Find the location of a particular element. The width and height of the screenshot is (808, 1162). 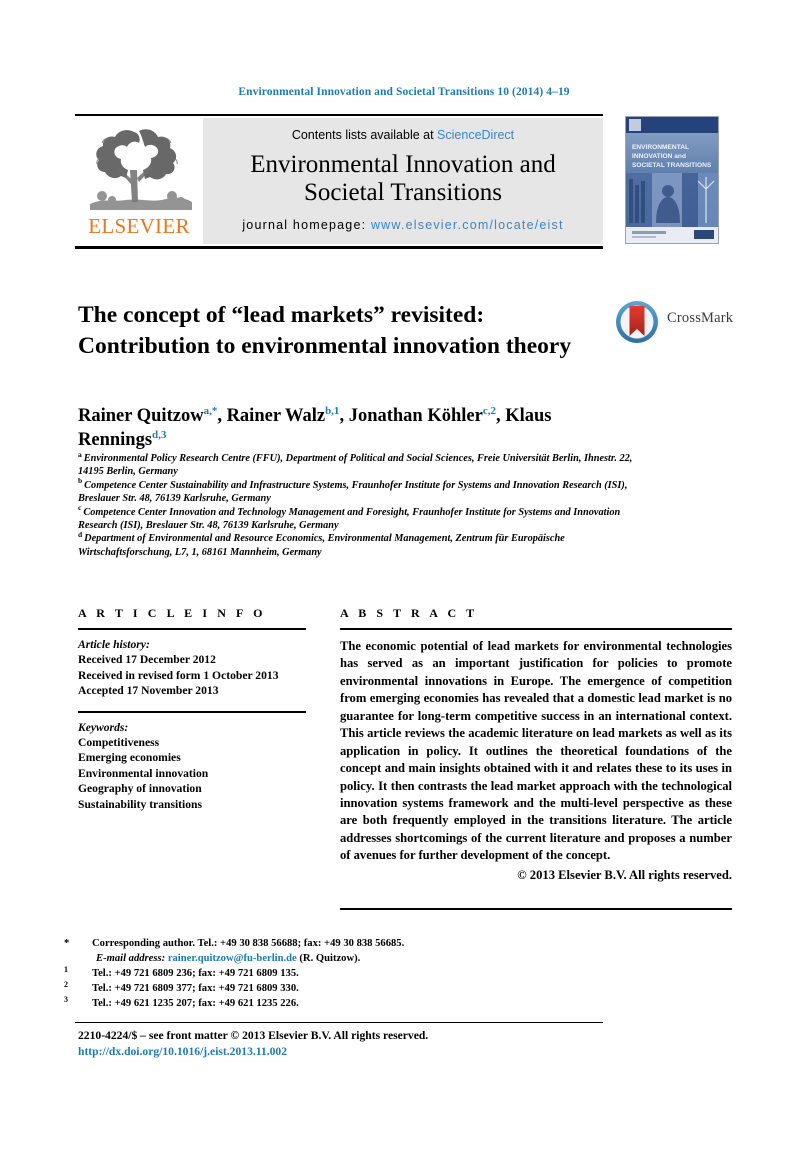

crossmark-icon is located at coordinates (637, 322).